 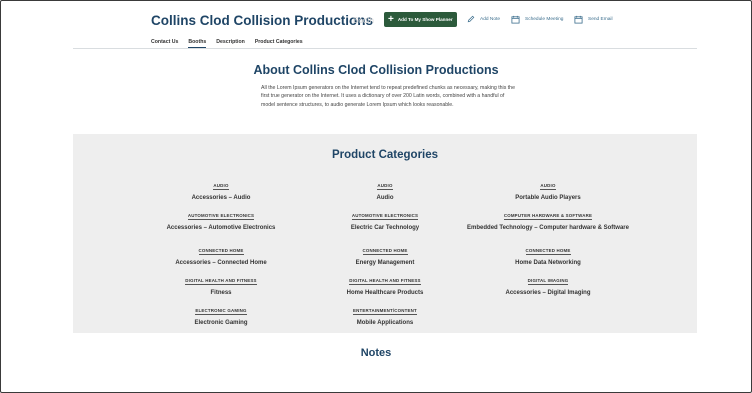 I want to click on schedule-meeting-button: Schedule Meeting, so click(x=537, y=19).